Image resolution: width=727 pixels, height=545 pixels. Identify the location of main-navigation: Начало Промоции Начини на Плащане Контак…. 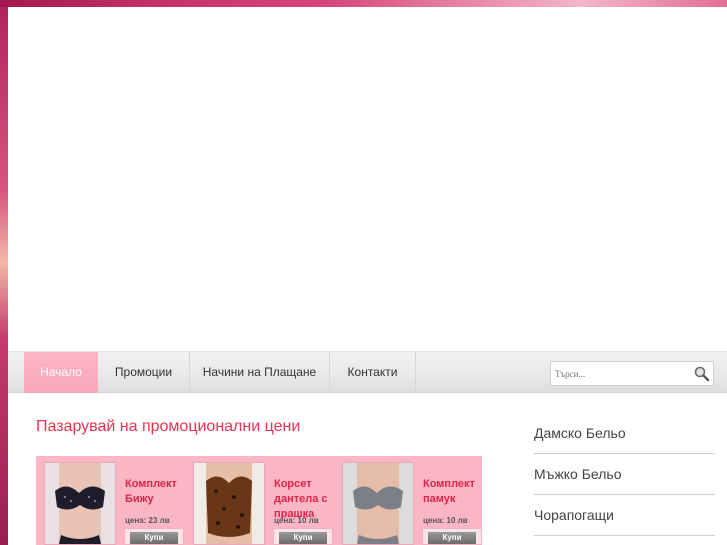
(367, 372).